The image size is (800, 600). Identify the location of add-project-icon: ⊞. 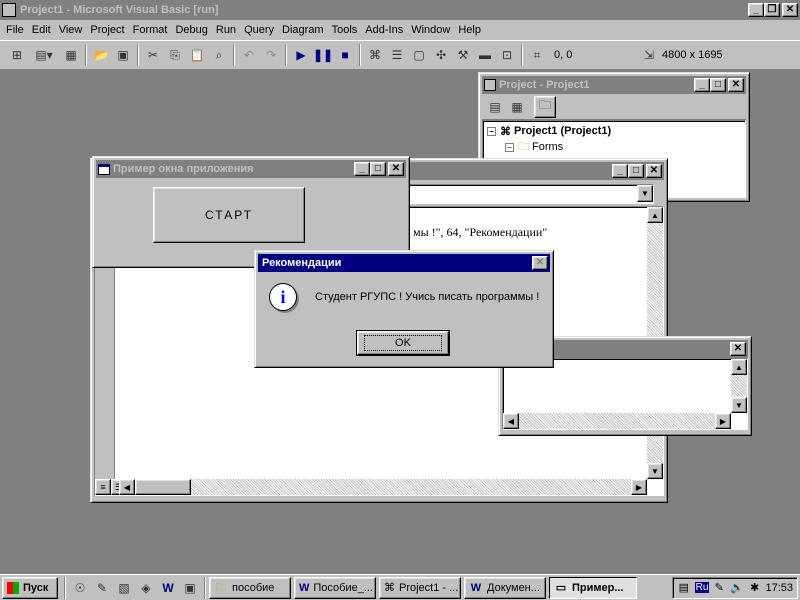
(17, 55).